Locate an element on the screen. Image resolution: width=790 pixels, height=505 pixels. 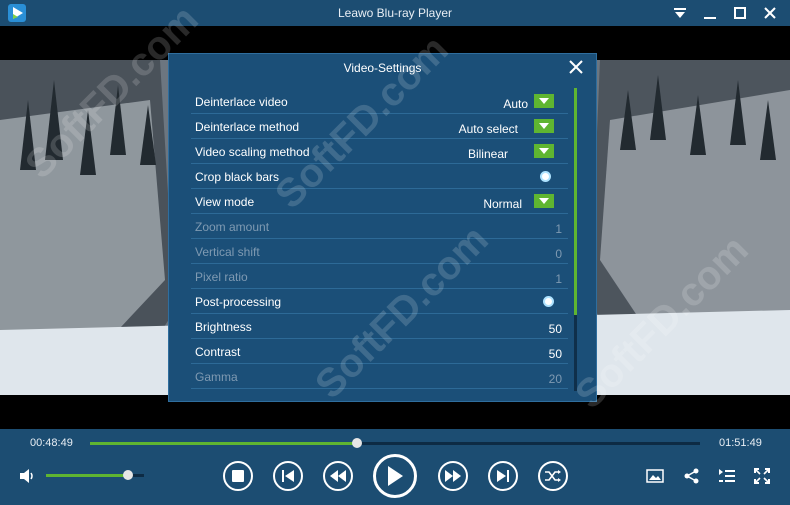
close-window-button is located at coordinates (770, 13).